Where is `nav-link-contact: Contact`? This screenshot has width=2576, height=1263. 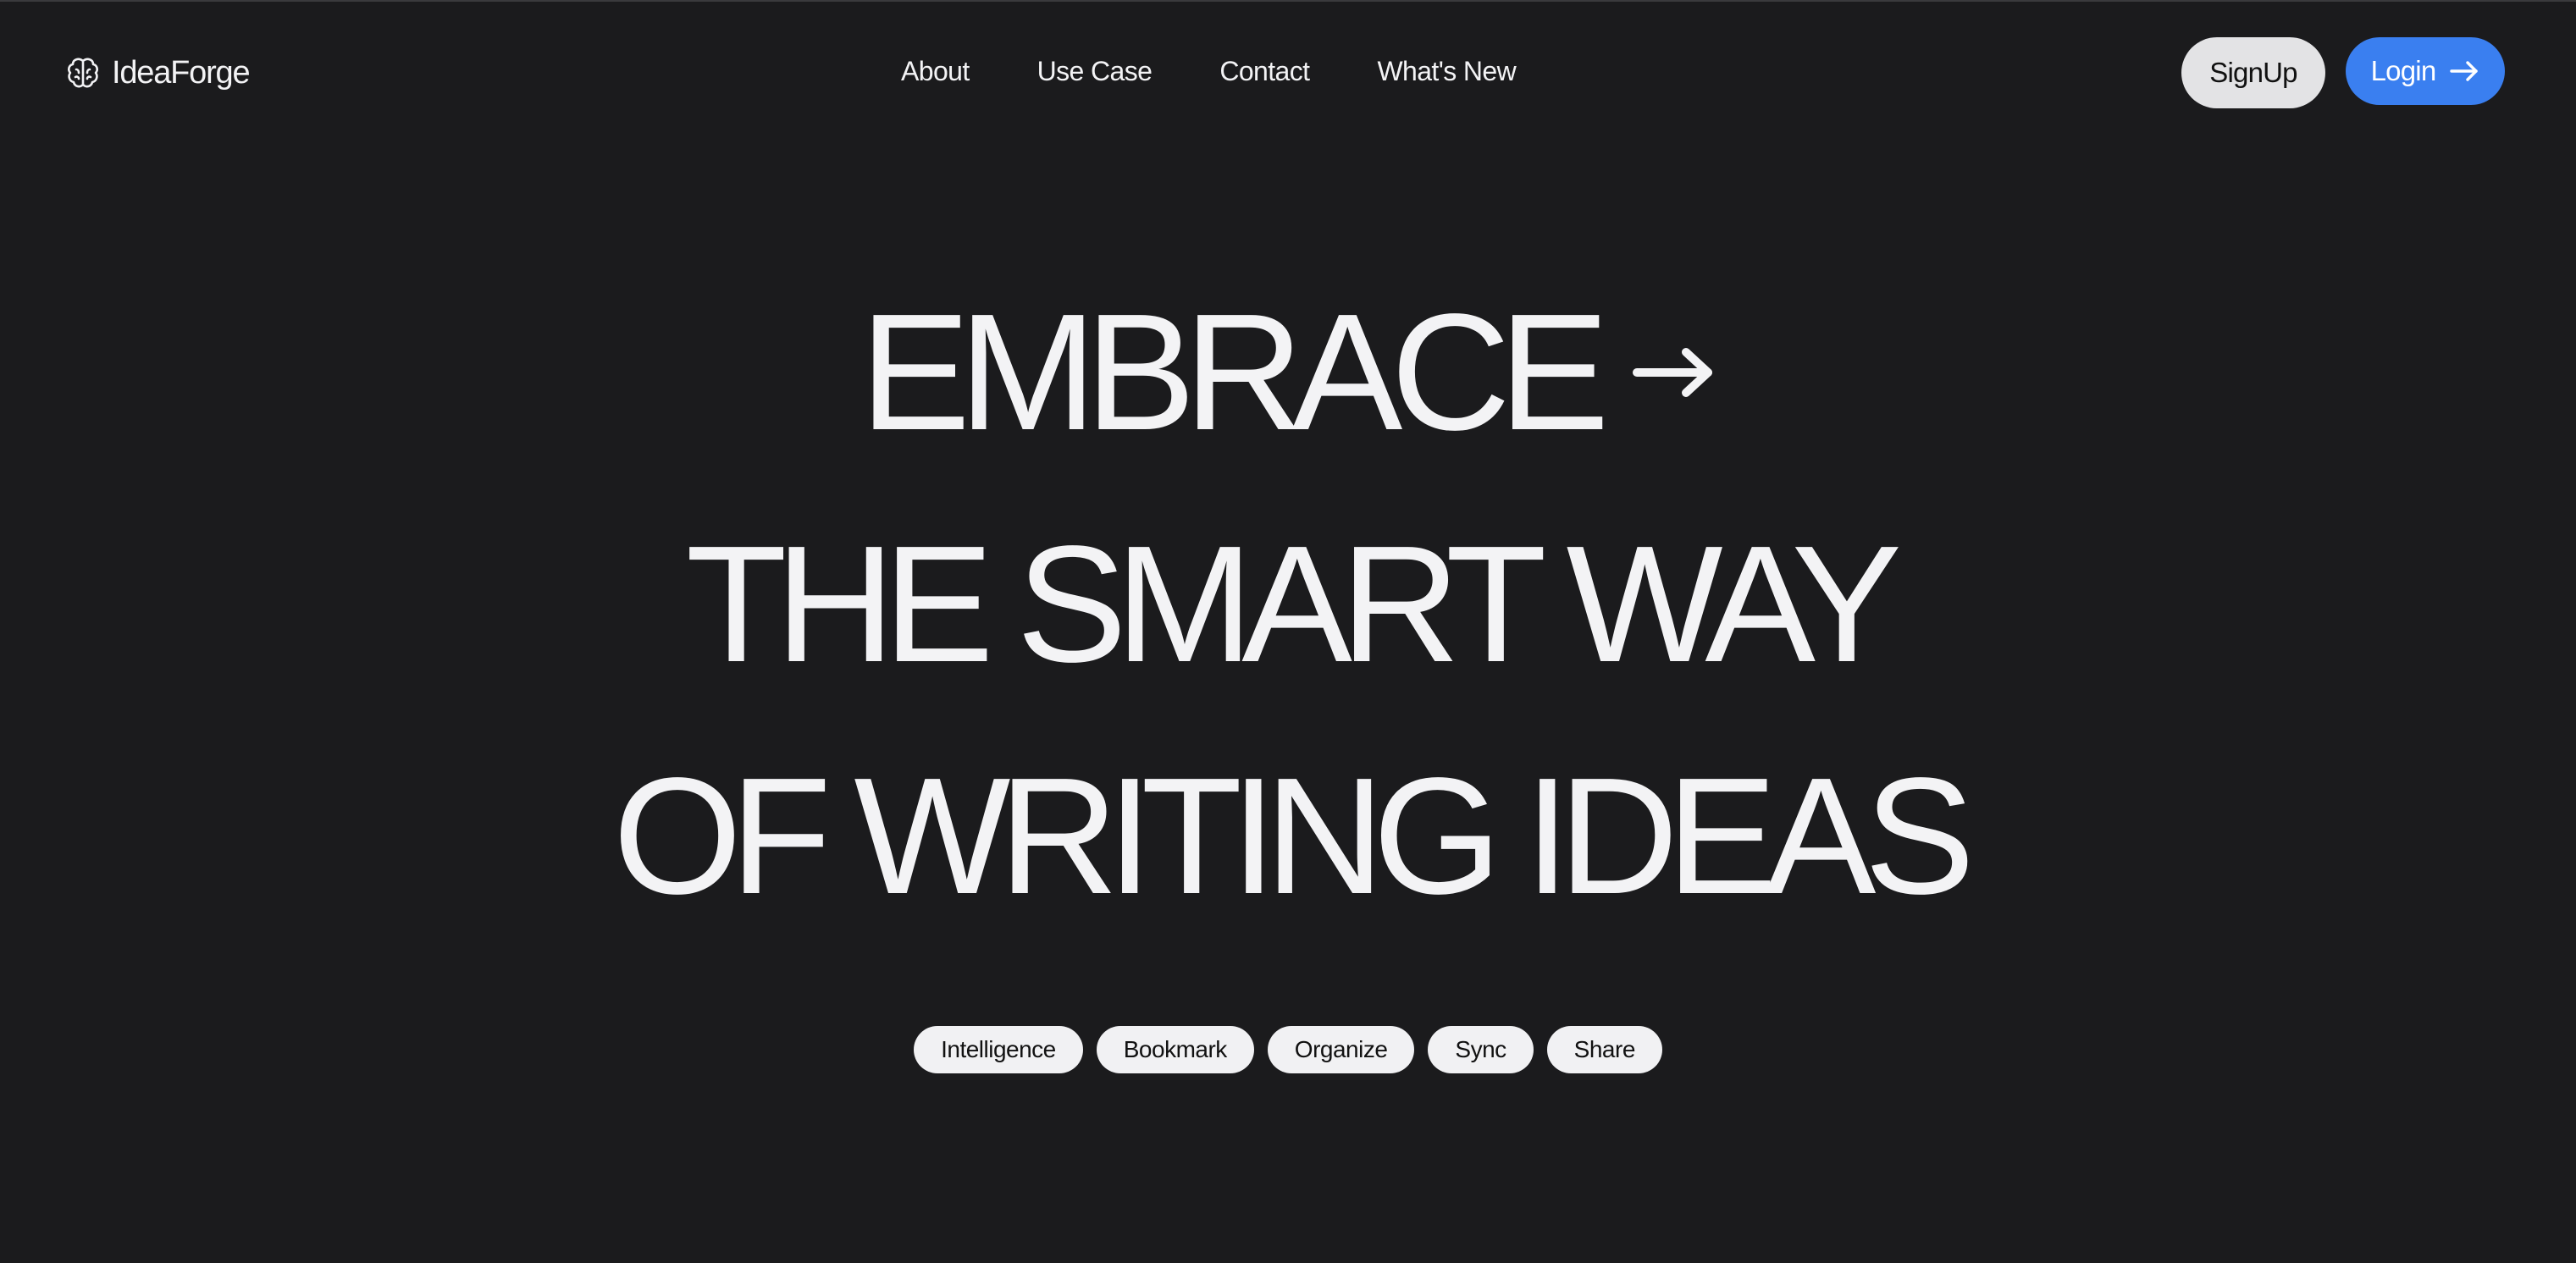 nav-link-contact: Contact is located at coordinates (1264, 71).